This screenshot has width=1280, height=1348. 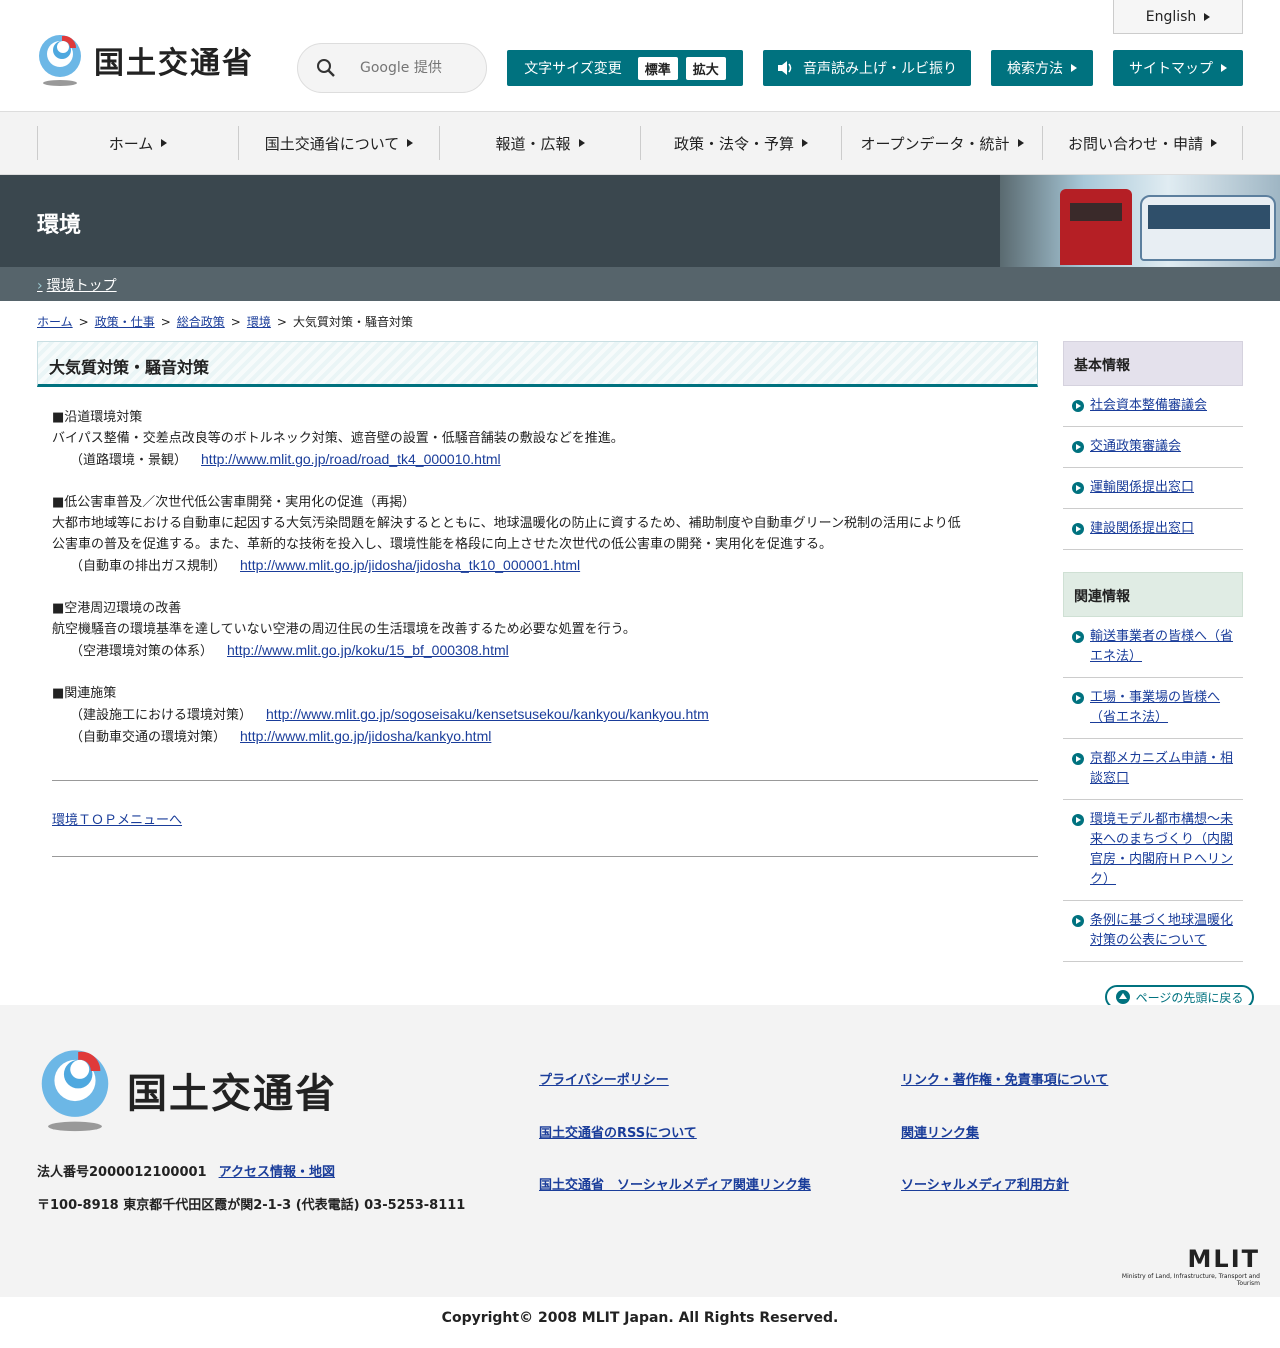 What do you see at coordinates (332, 143) in the screenshot?
I see `gnav-label: 国土交通省について` at bounding box center [332, 143].